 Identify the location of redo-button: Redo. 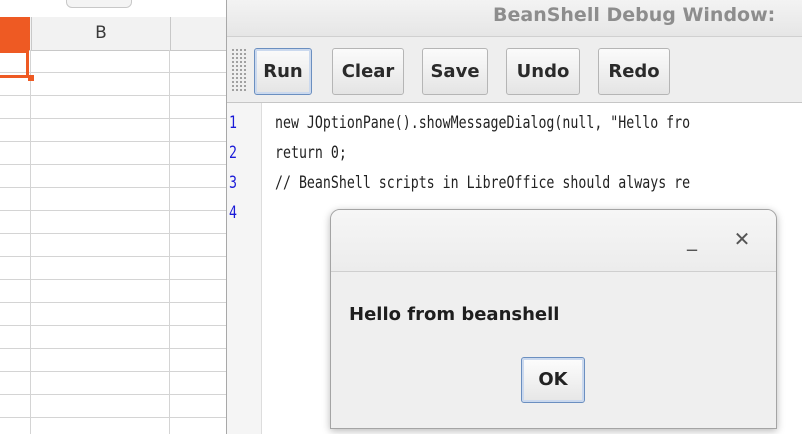
(634, 71).